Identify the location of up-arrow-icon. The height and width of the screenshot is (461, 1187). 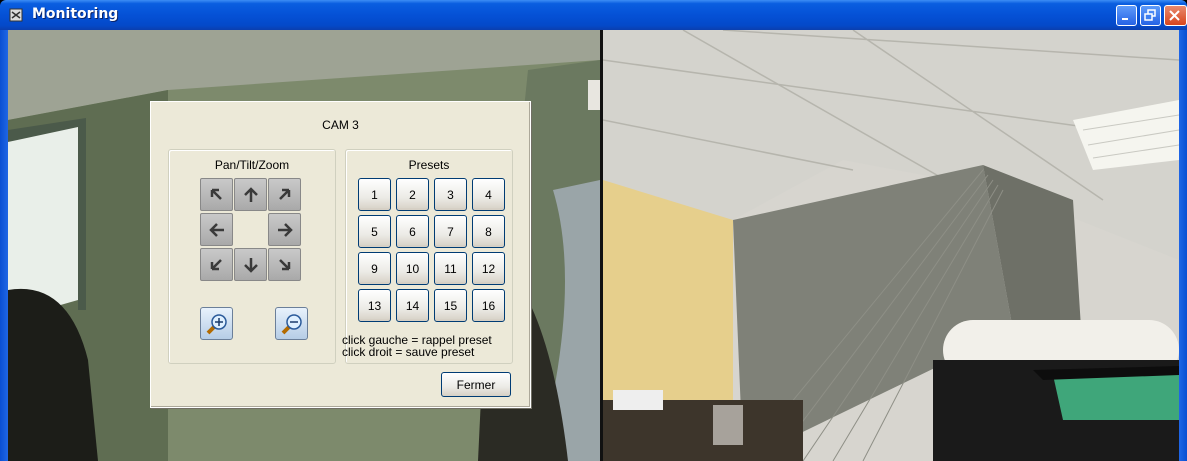
(250, 194).